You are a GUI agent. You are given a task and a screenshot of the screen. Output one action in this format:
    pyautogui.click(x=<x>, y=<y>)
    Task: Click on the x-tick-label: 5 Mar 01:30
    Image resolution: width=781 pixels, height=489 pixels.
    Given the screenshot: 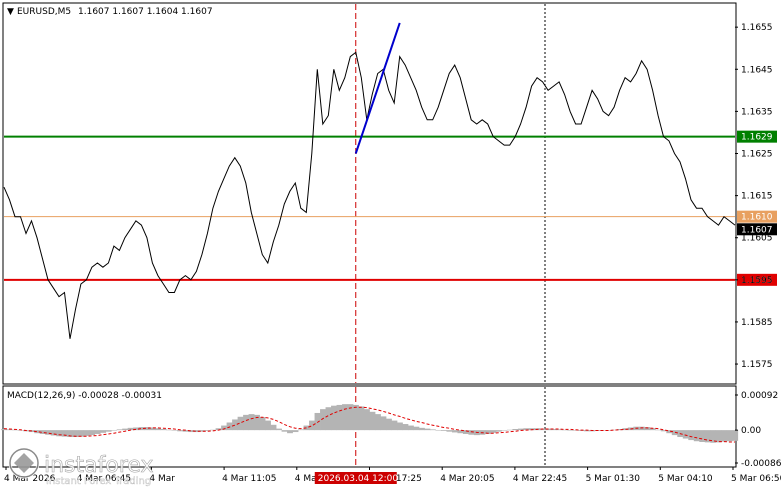 What is the action you would take?
    pyautogui.click(x=613, y=479)
    